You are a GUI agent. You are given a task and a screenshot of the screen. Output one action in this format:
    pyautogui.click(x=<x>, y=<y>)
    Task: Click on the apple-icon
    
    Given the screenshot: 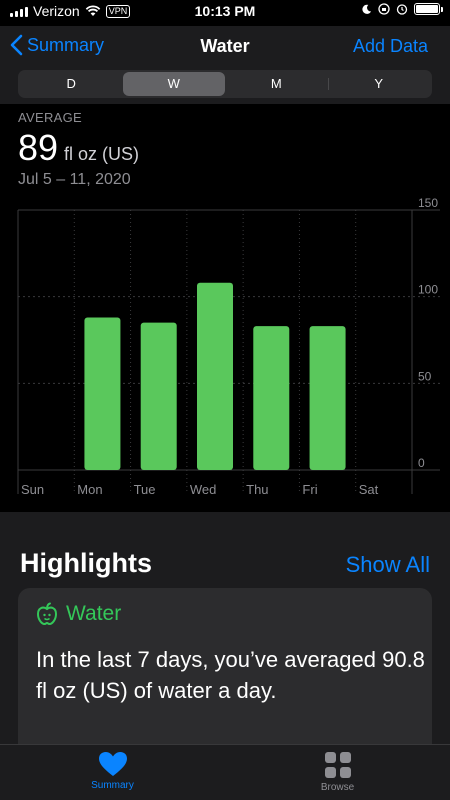 What is the action you would take?
    pyautogui.click(x=47, y=614)
    